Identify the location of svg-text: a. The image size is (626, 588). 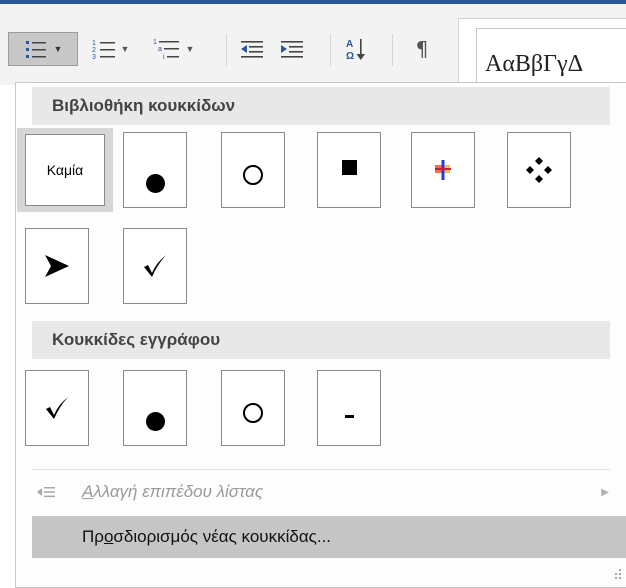
(160, 49).